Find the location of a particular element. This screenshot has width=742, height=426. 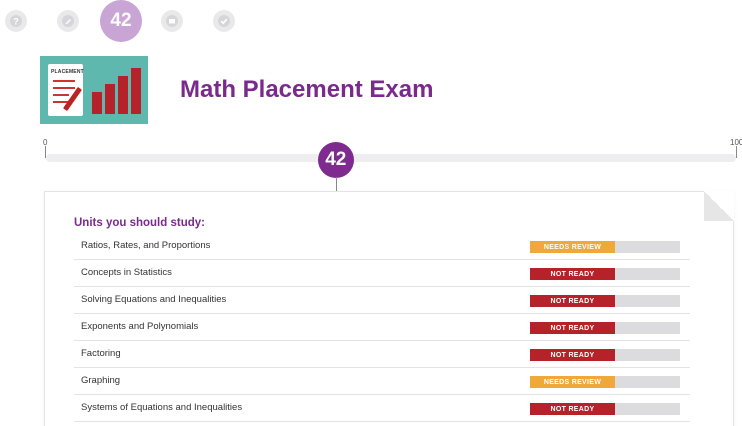

unit-row: Concepts in Statistics NOT READY is located at coordinates (382, 273).